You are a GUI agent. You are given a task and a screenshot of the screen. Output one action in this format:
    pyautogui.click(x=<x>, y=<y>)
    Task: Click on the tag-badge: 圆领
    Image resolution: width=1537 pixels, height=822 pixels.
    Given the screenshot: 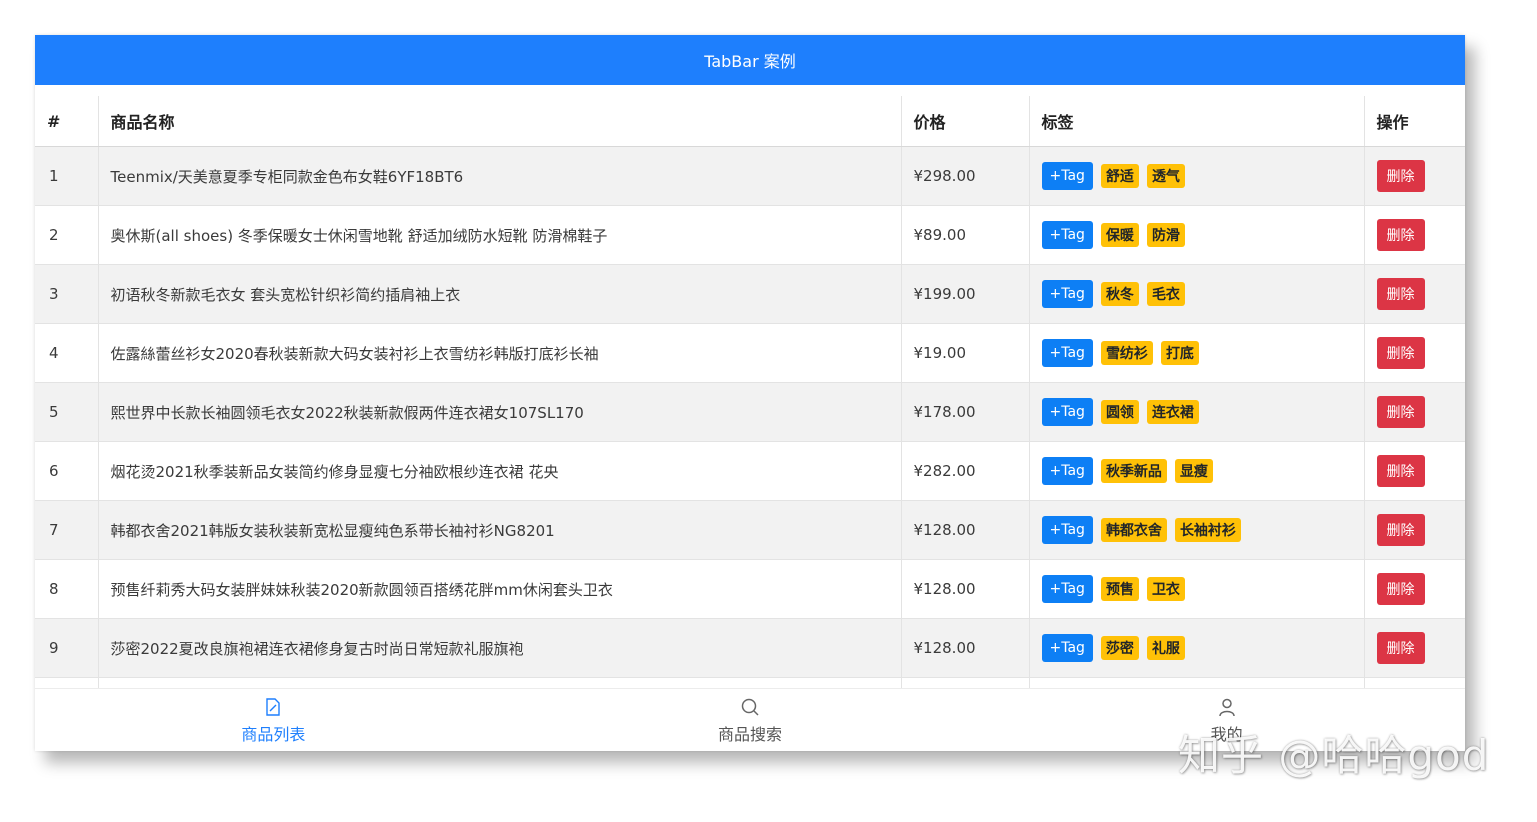 What is the action you would take?
    pyautogui.click(x=1119, y=412)
    